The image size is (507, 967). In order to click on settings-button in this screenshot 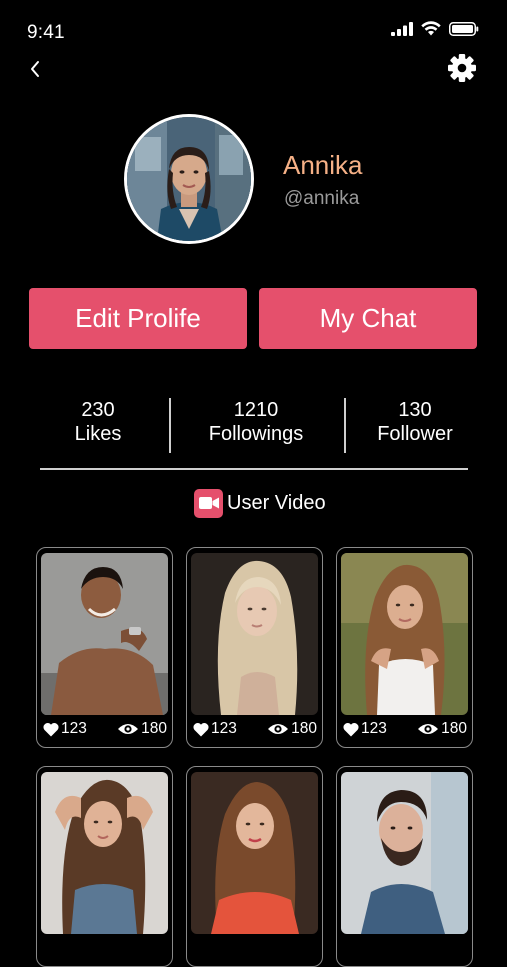, I will do `click(462, 68)`.